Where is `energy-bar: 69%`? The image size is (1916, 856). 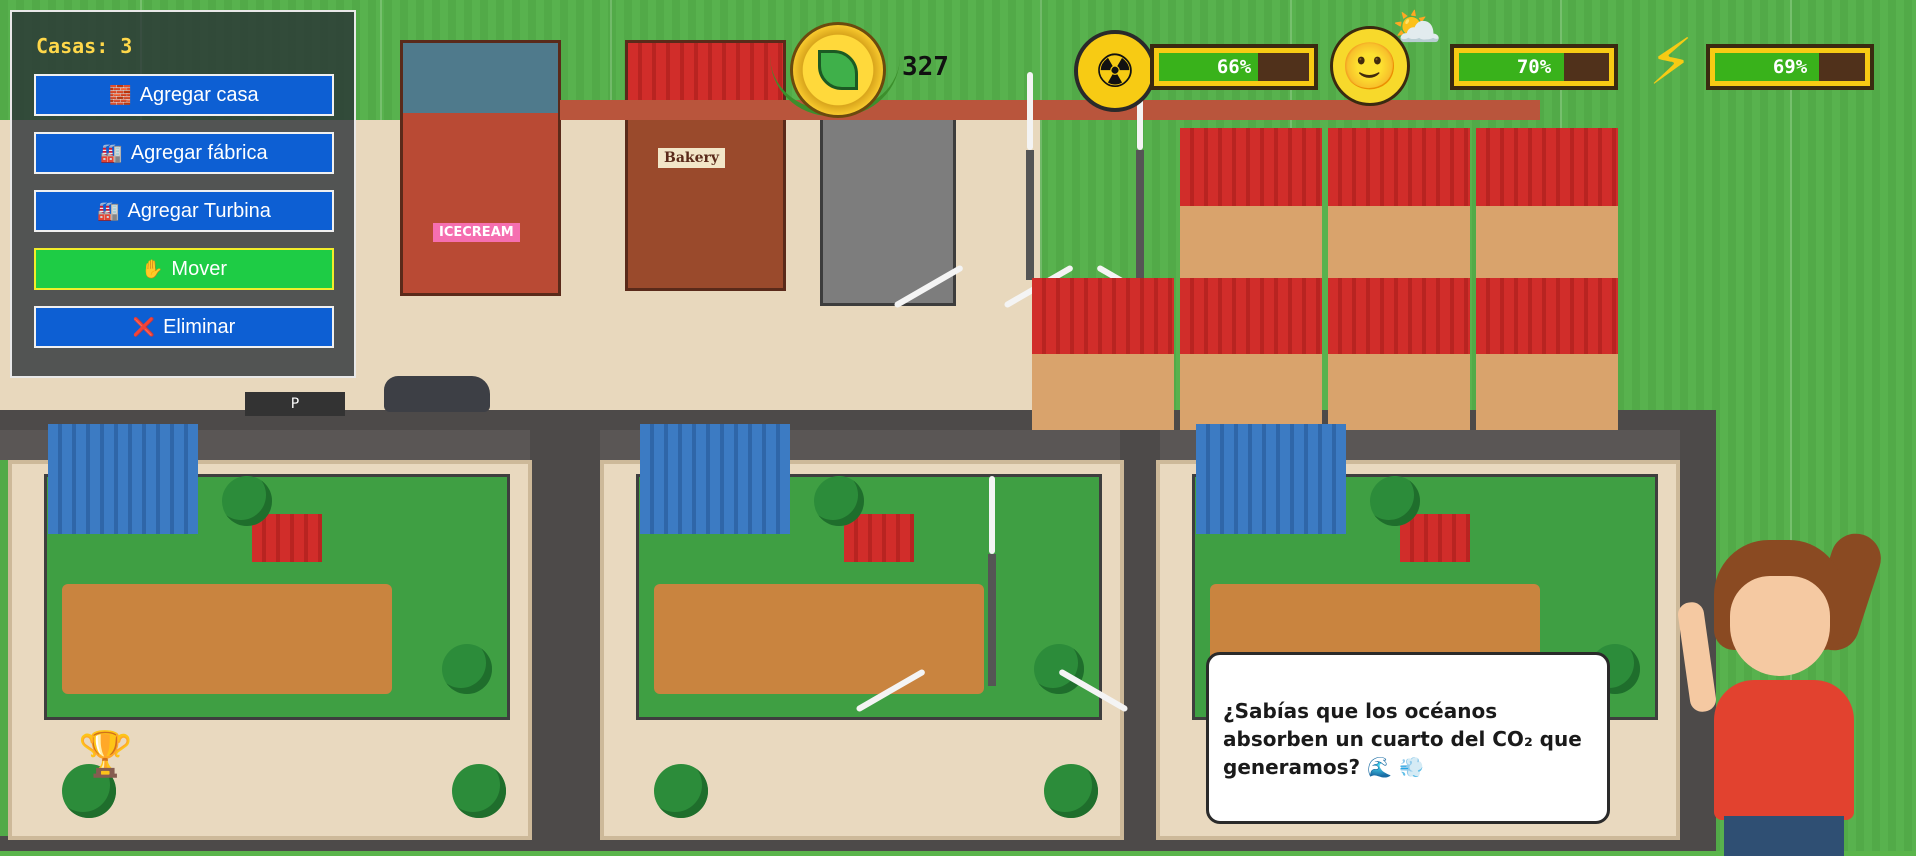
energy-bar: 69% is located at coordinates (1790, 67).